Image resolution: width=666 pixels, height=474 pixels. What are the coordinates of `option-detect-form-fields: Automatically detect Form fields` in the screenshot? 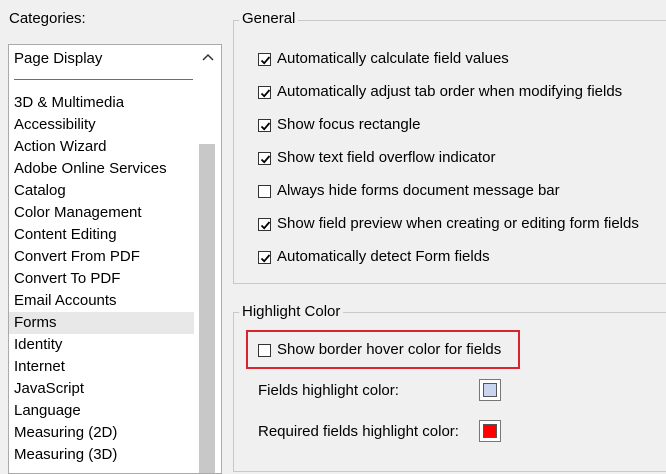 It's located at (374, 257).